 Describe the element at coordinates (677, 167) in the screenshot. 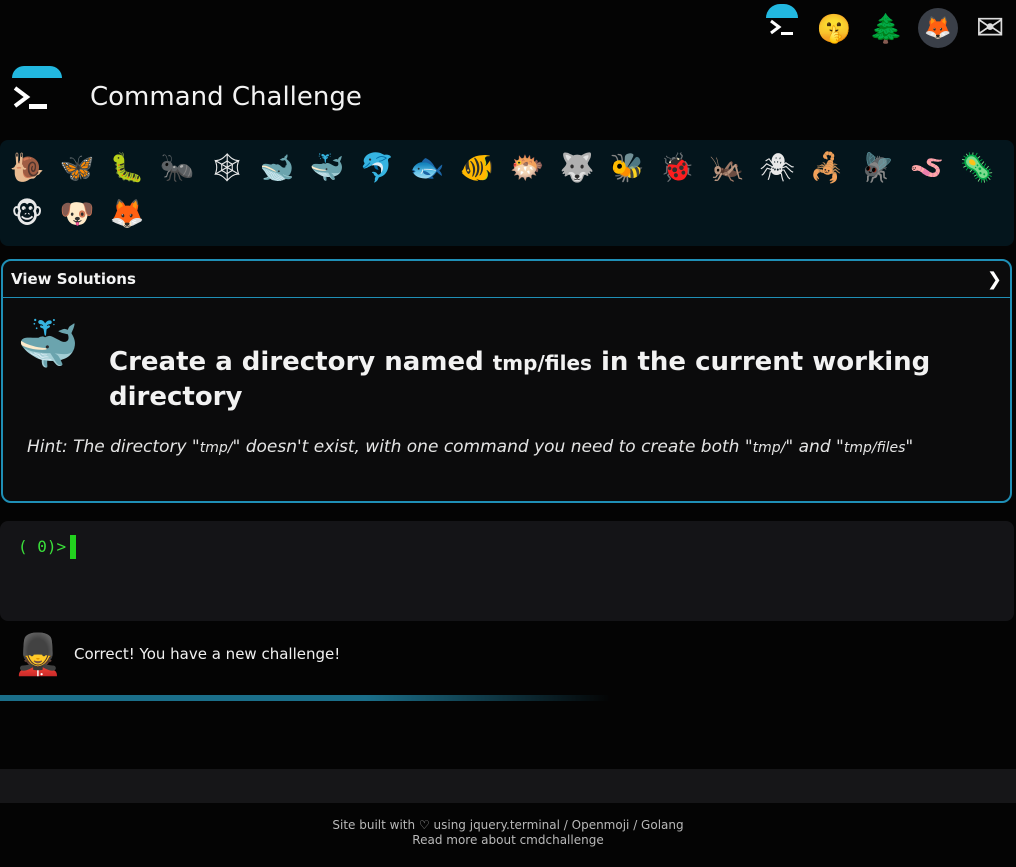

I see `ladybug-icon: 🐞` at that location.